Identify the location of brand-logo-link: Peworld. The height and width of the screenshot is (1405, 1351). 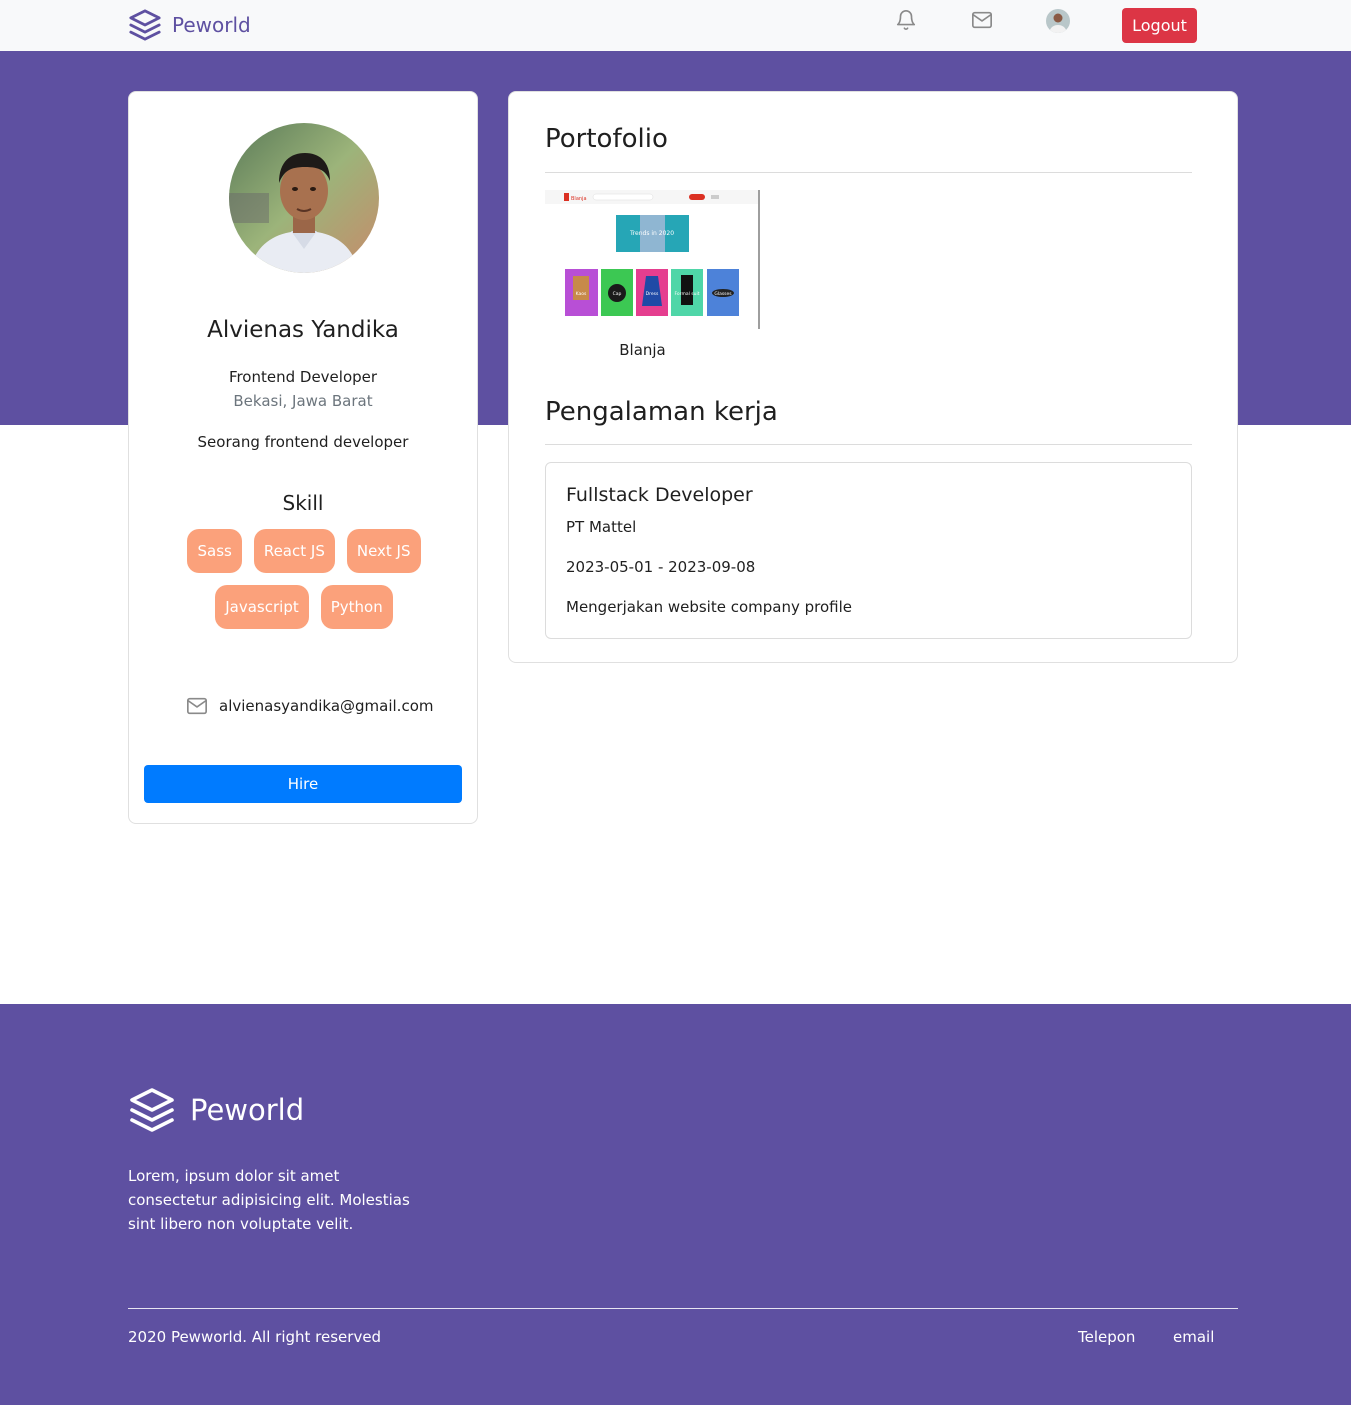
(189, 25).